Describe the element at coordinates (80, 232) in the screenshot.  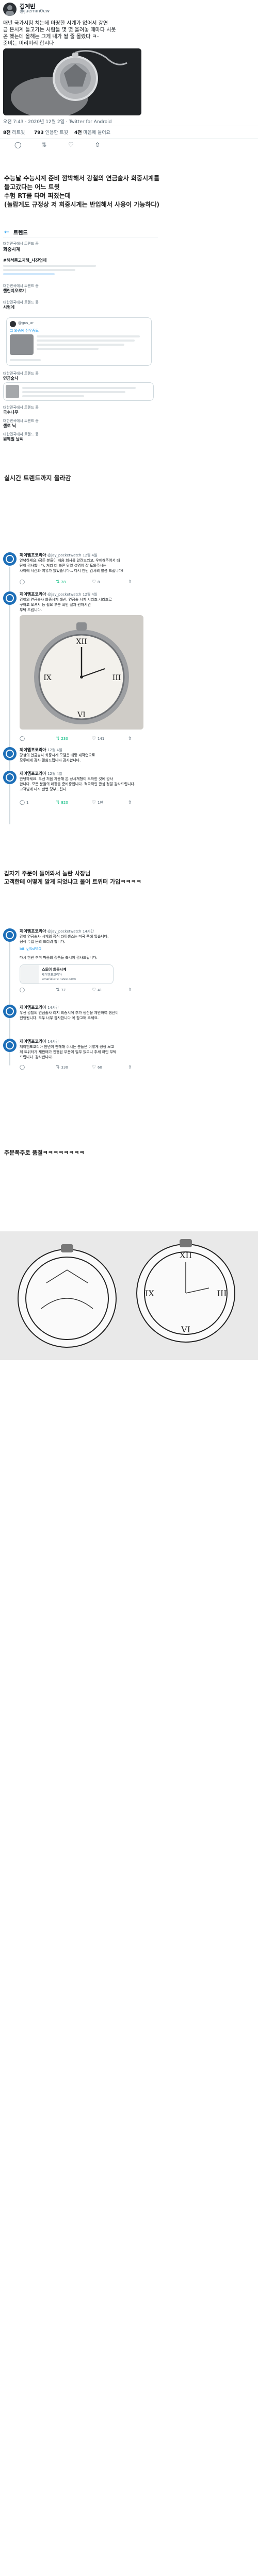
I see `trends-header: ← 트렌드` at that location.